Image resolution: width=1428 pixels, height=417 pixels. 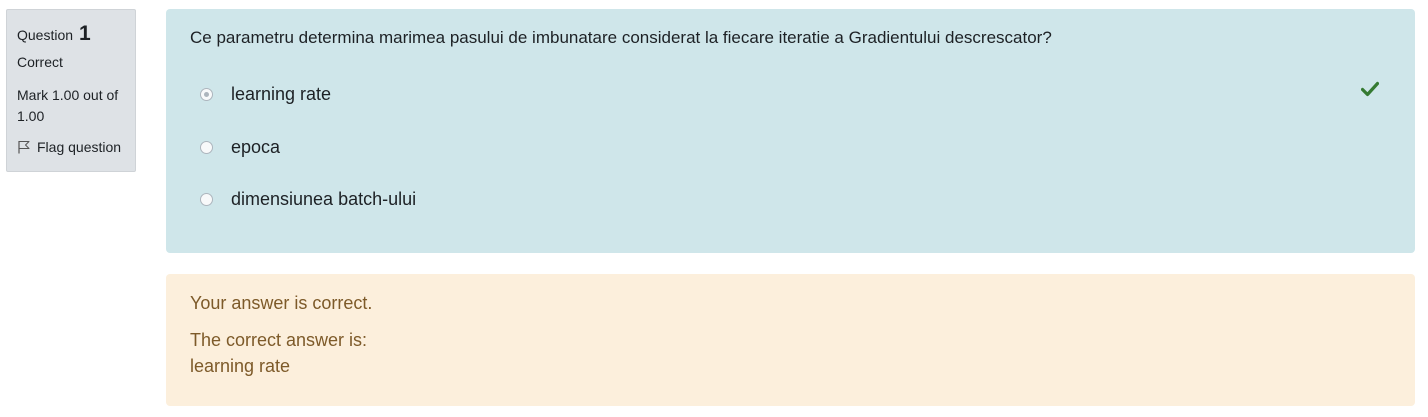 I want to click on question-number: 1, so click(x=84, y=33).